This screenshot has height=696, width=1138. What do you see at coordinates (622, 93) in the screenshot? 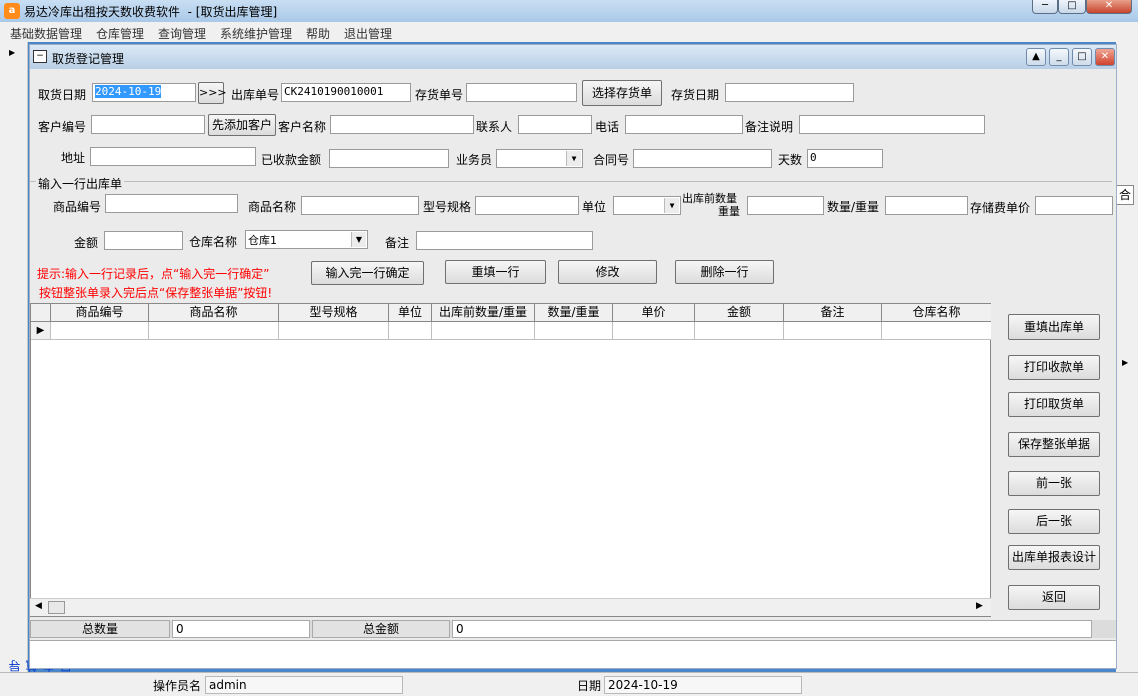
I see `select-stock-button: 选择存货单` at bounding box center [622, 93].